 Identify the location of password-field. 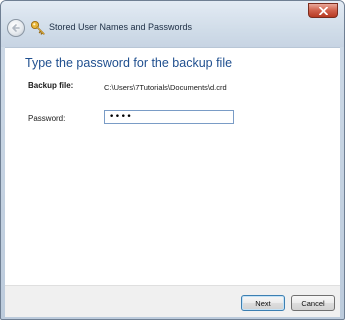
(169, 117).